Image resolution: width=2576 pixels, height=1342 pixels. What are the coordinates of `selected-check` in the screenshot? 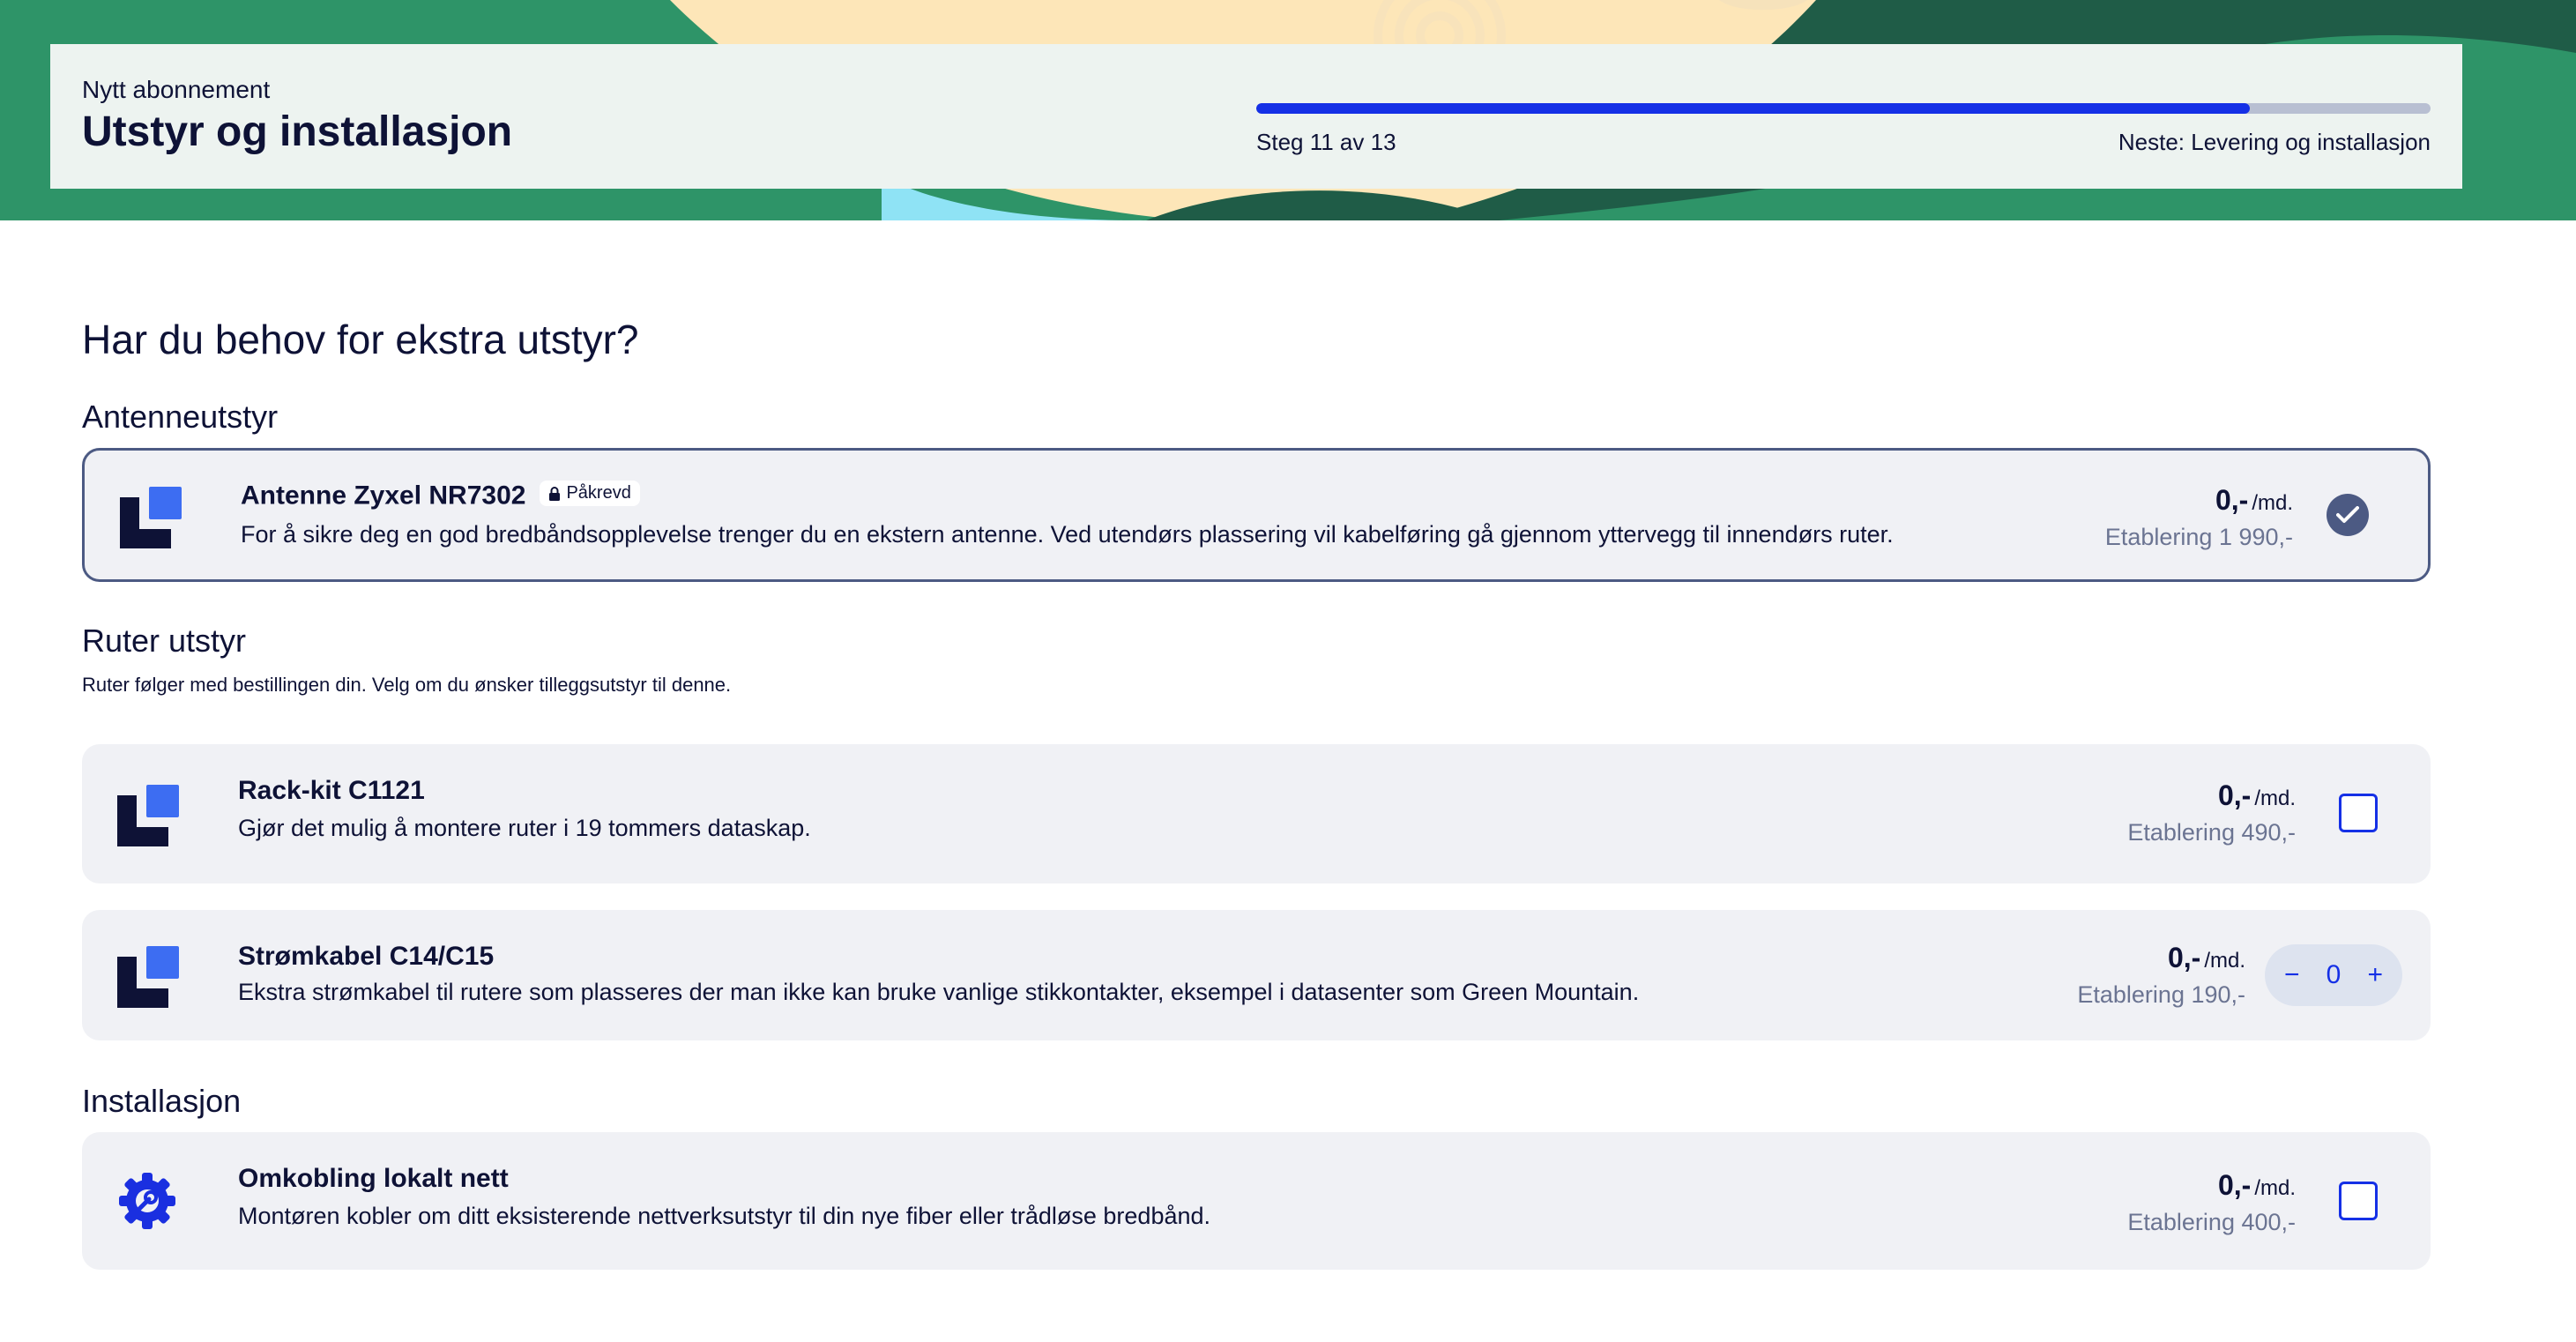 It's located at (2348, 515).